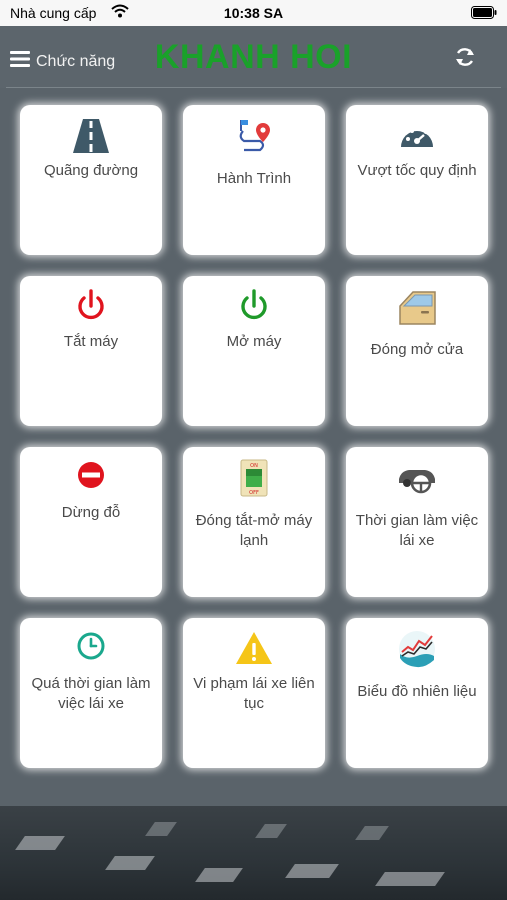 The image size is (507, 900). What do you see at coordinates (253, 853) in the screenshot?
I see `background-road-photo` at bounding box center [253, 853].